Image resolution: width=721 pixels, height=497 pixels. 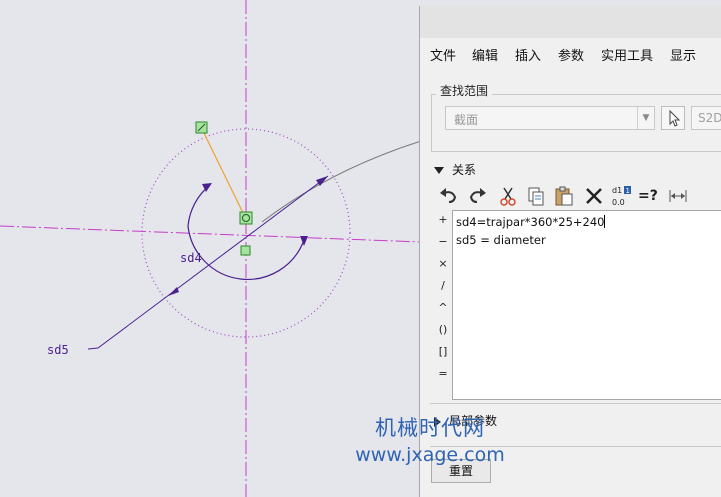 What do you see at coordinates (93, 348) in the screenshot?
I see `sd5-leader` at bounding box center [93, 348].